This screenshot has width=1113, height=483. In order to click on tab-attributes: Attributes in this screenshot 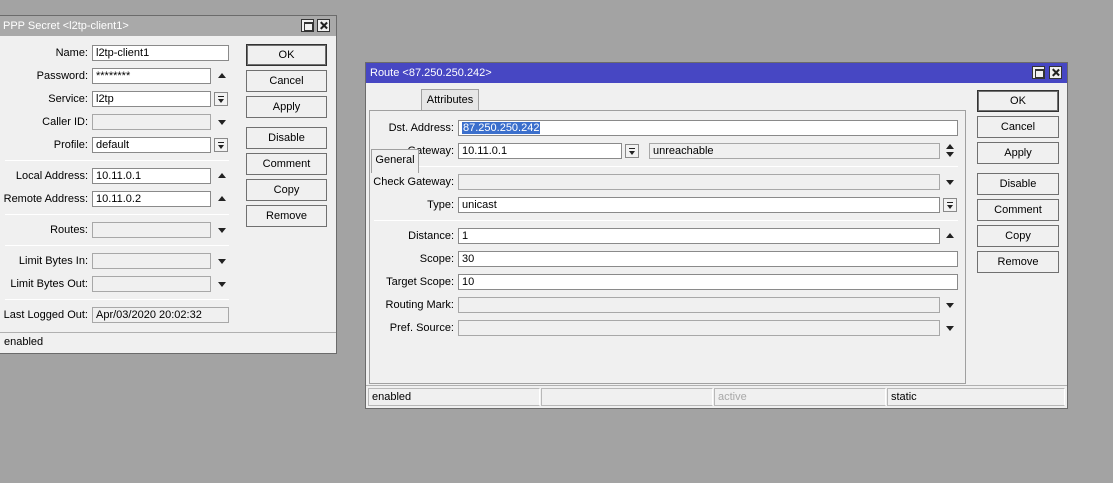, I will do `click(450, 100)`.